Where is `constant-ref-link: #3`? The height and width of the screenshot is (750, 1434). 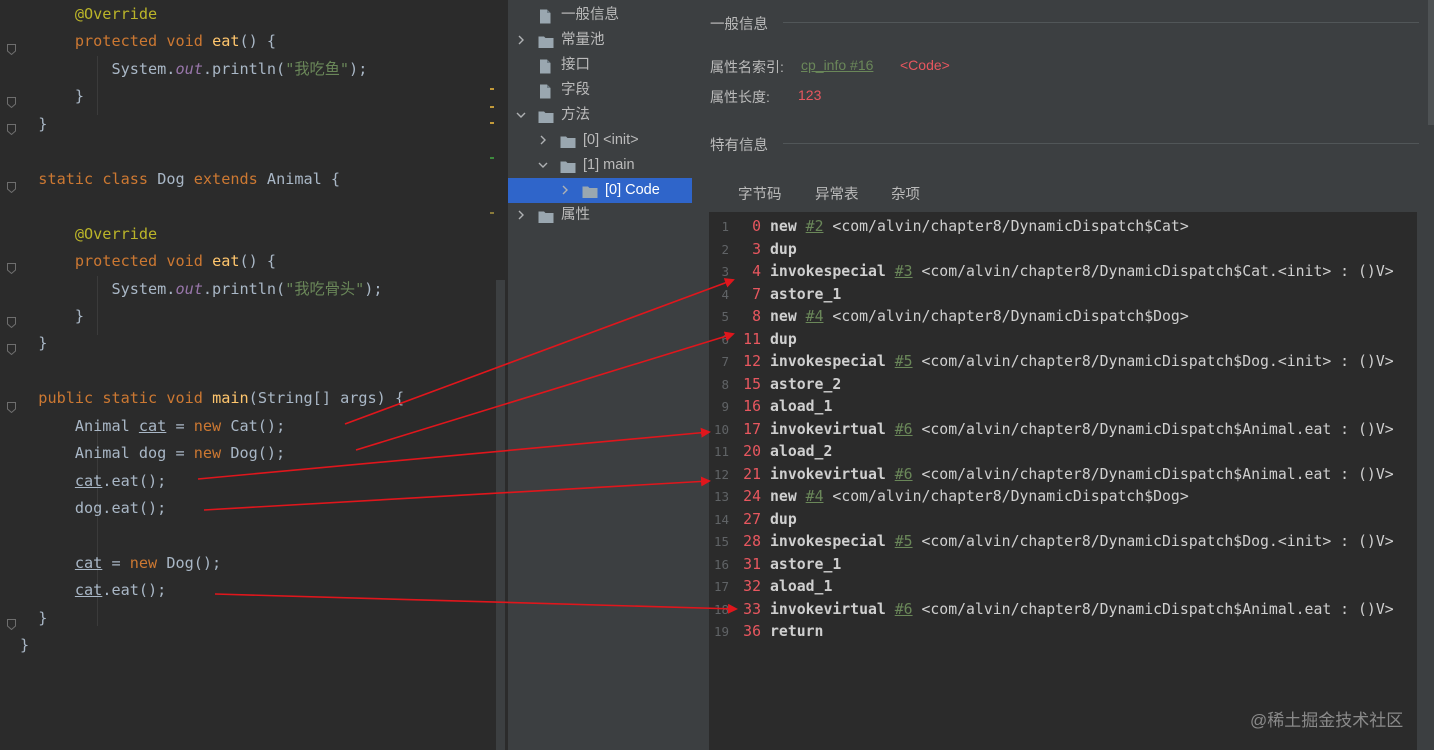
constant-ref-link: #3 is located at coordinates (904, 271).